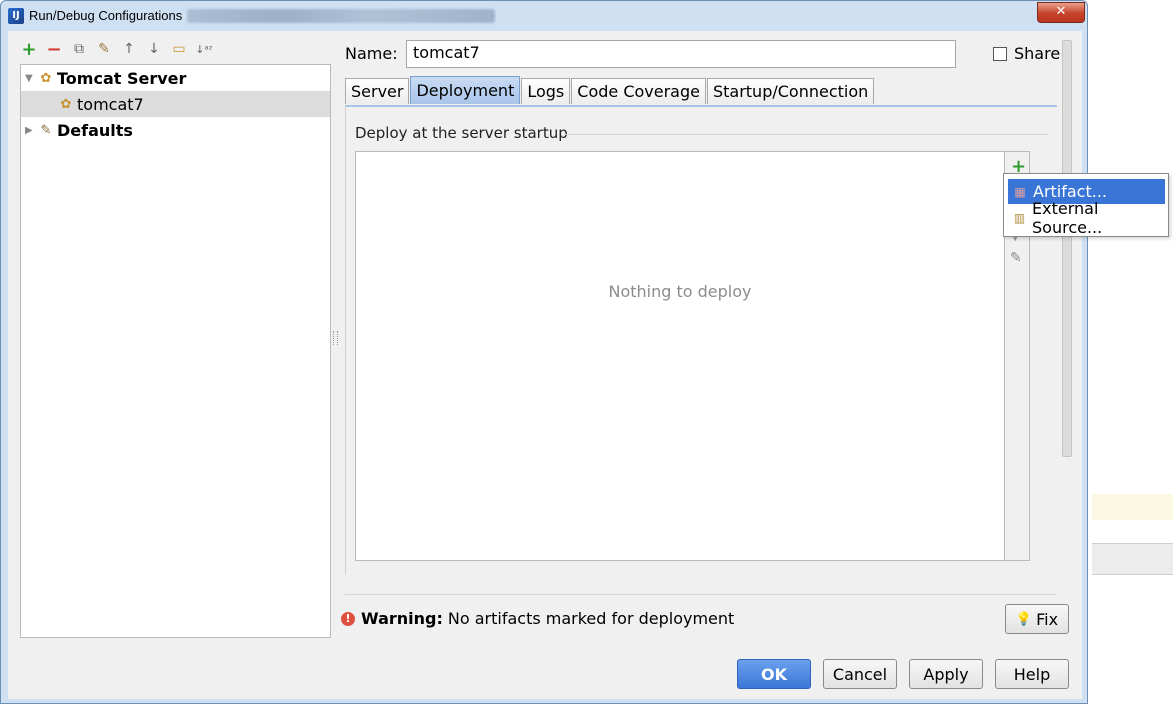 The width and height of the screenshot is (1173, 709). Describe the element at coordinates (106, 15) in the screenshot. I see `window-title: Run/Debug Configurations` at that location.